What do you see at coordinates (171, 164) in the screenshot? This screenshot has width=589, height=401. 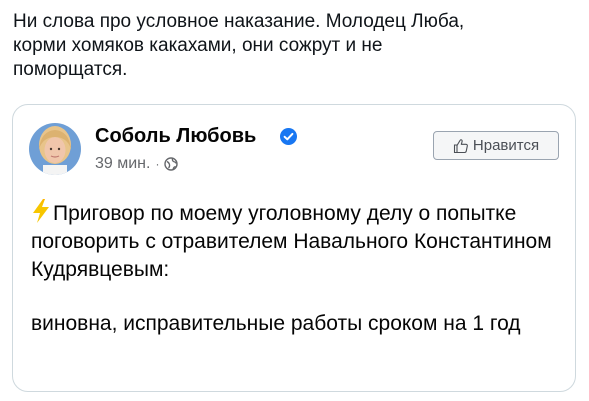 I see `globe-icon` at bounding box center [171, 164].